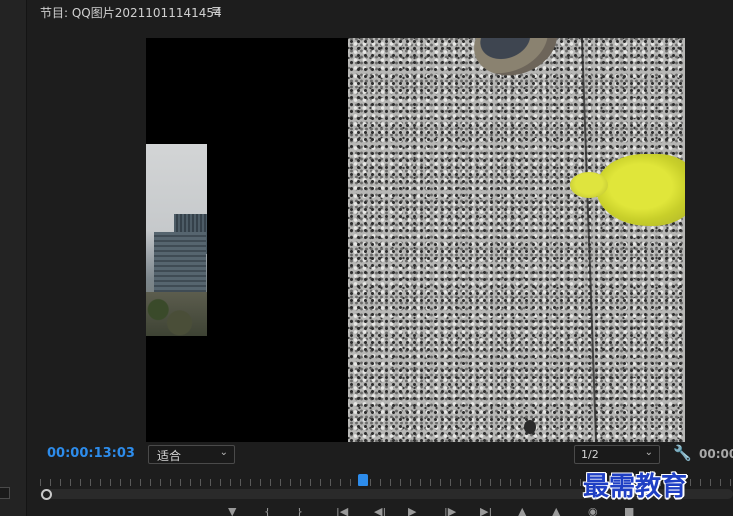  What do you see at coordinates (589, 240) in the screenshot?
I see `floor-crack` at bounding box center [589, 240].